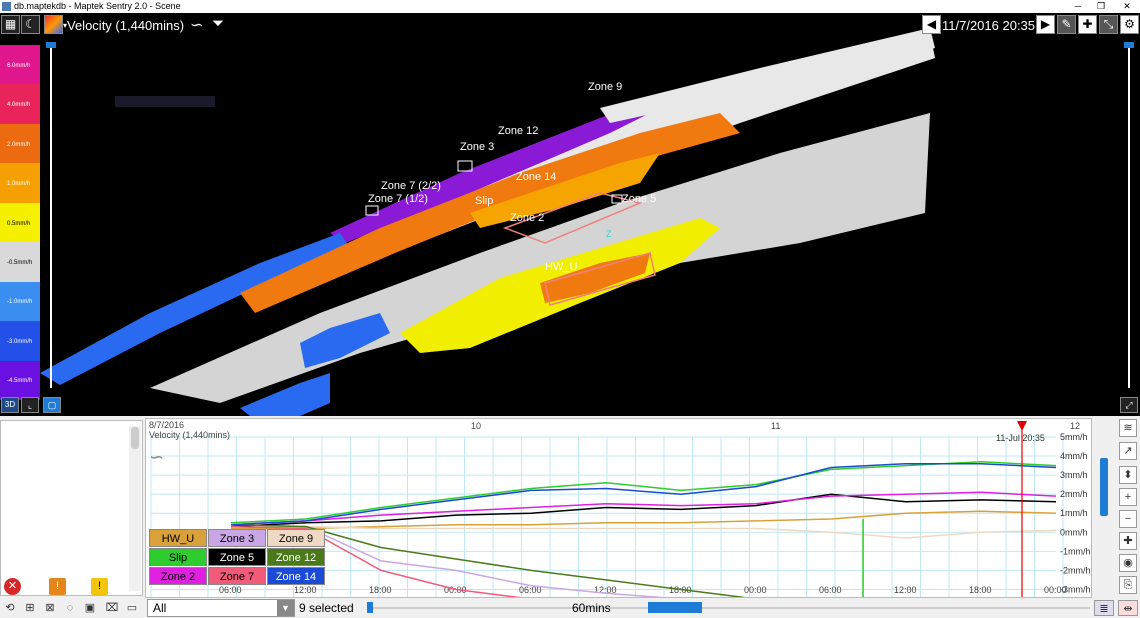  Describe the element at coordinates (51, 45) in the screenshot. I see `opacity-slider-handle` at that location.